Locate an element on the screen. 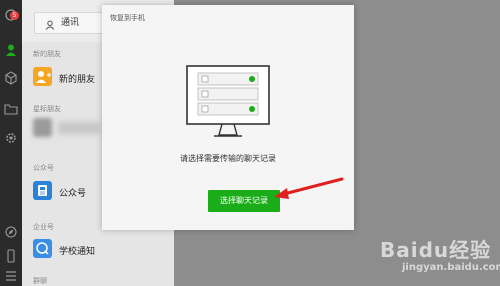  compass-icon is located at coordinates (11, 232).